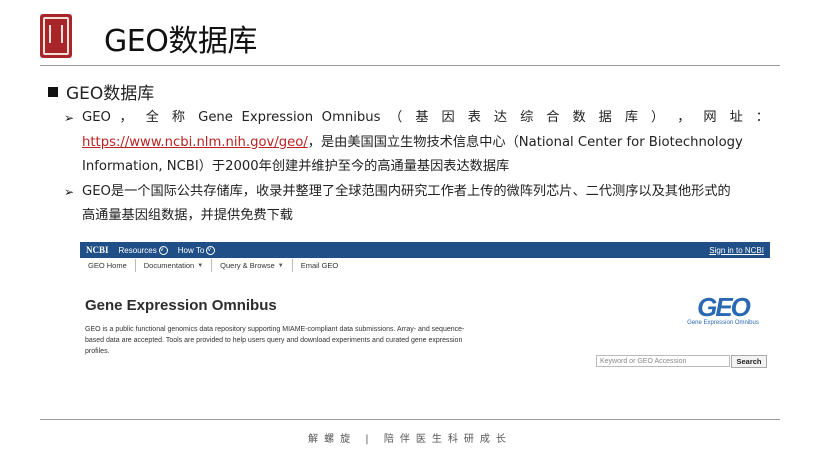 This screenshot has width=820, height=457. Describe the element at coordinates (749, 361) in the screenshot. I see `search-button: Search` at that location.